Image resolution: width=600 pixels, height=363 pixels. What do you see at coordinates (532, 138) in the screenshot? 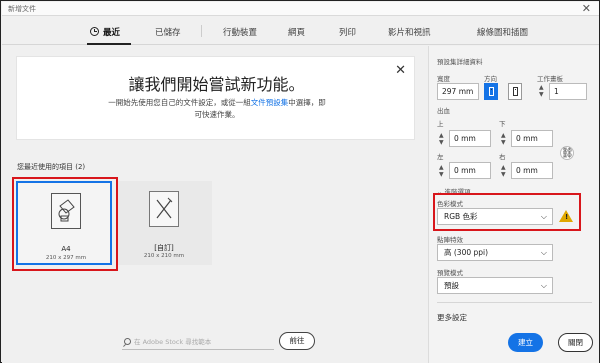
I see `bleed-bottom-field: 0 mm` at bounding box center [532, 138].